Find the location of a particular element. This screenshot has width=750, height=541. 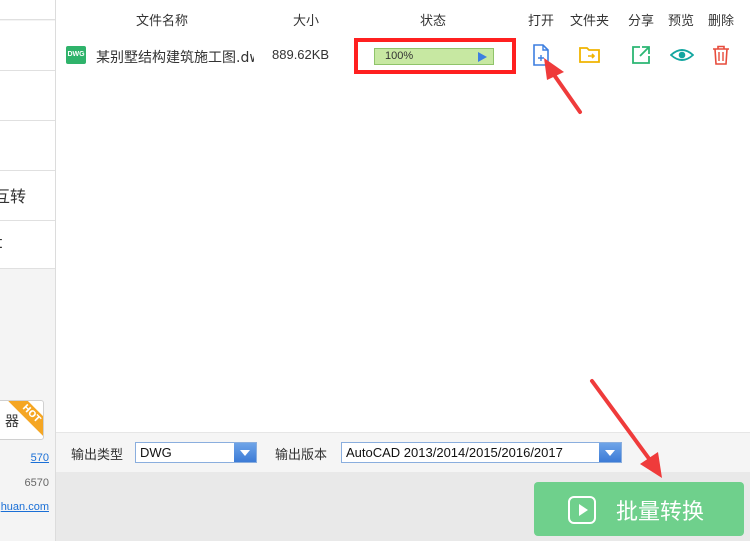

dwg-file-icon: DWG is located at coordinates (76, 55).